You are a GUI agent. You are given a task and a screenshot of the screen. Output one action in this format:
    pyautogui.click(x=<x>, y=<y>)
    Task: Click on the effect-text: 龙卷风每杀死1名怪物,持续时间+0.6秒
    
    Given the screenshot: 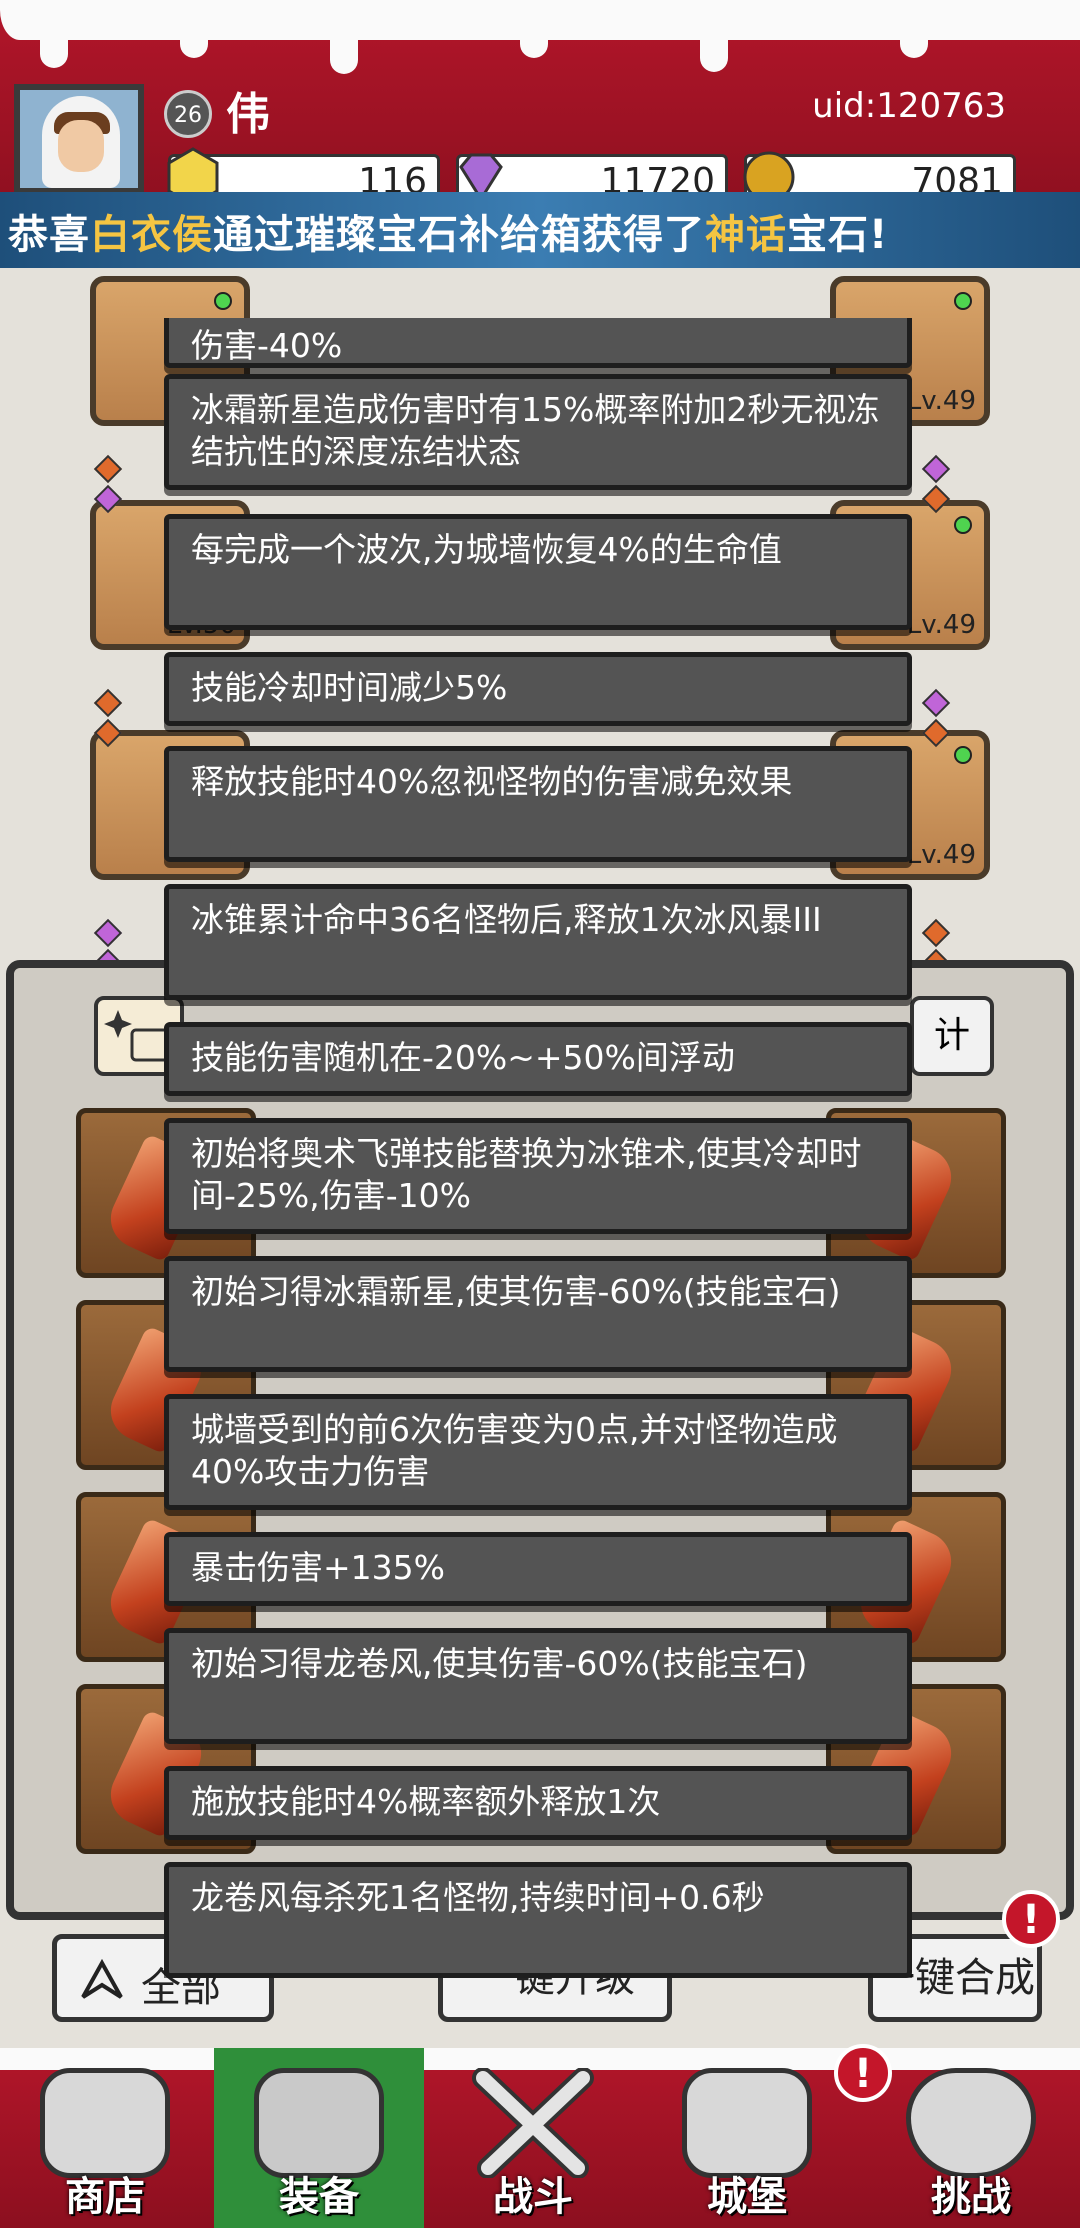 What is the action you would take?
    pyautogui.click(x=478, y=1897)
    